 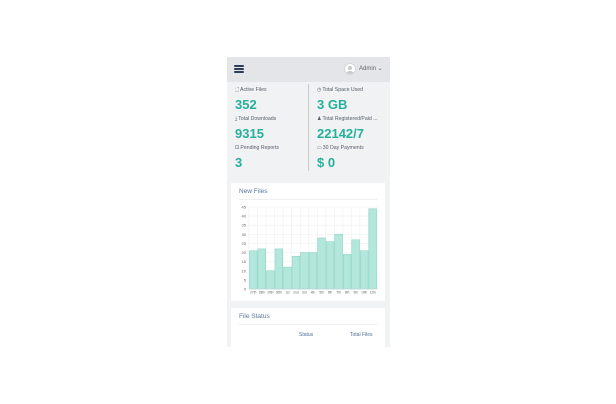 I want to click on x-tick-label: 9th, so click(x=355, y=293).